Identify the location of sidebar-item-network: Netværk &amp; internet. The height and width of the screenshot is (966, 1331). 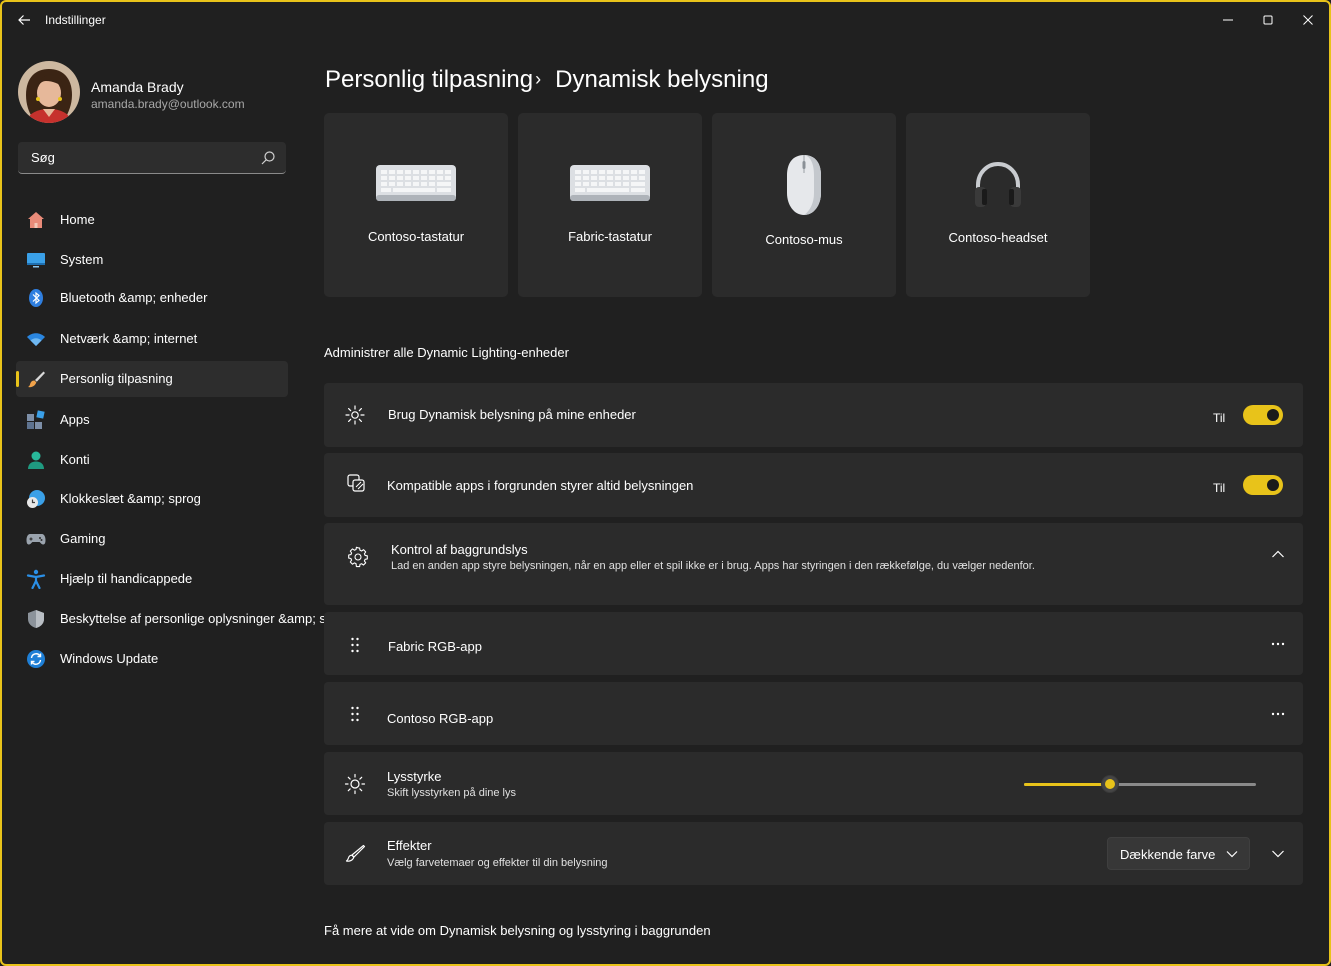
(152, 339).